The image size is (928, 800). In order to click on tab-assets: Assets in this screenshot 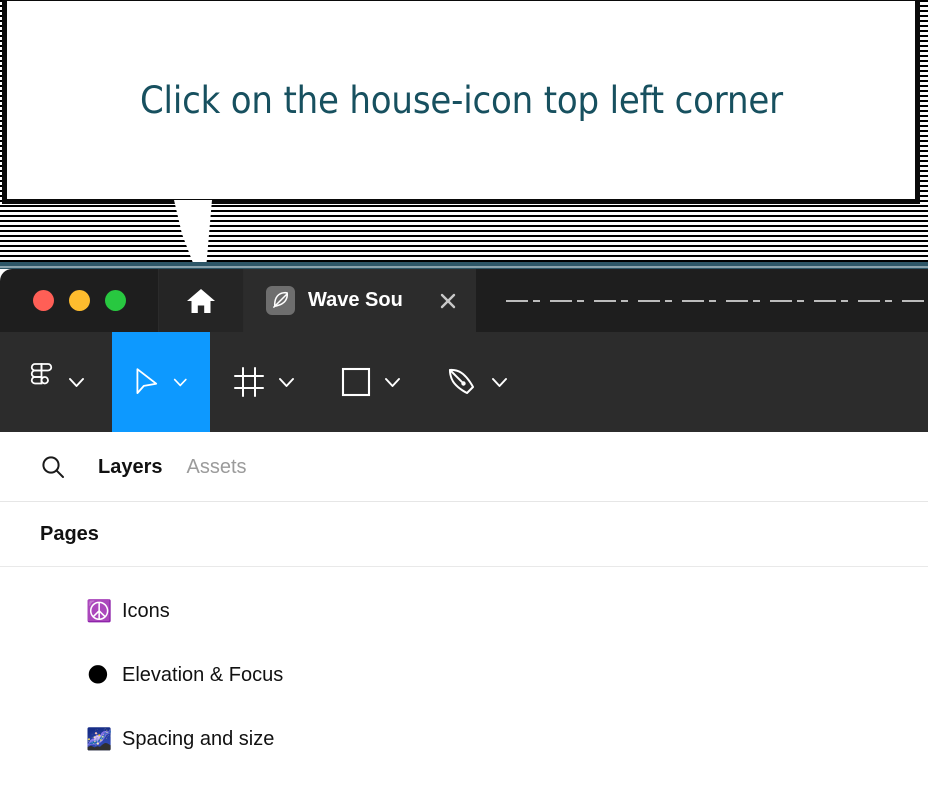, I will do `click(217, 467)`.